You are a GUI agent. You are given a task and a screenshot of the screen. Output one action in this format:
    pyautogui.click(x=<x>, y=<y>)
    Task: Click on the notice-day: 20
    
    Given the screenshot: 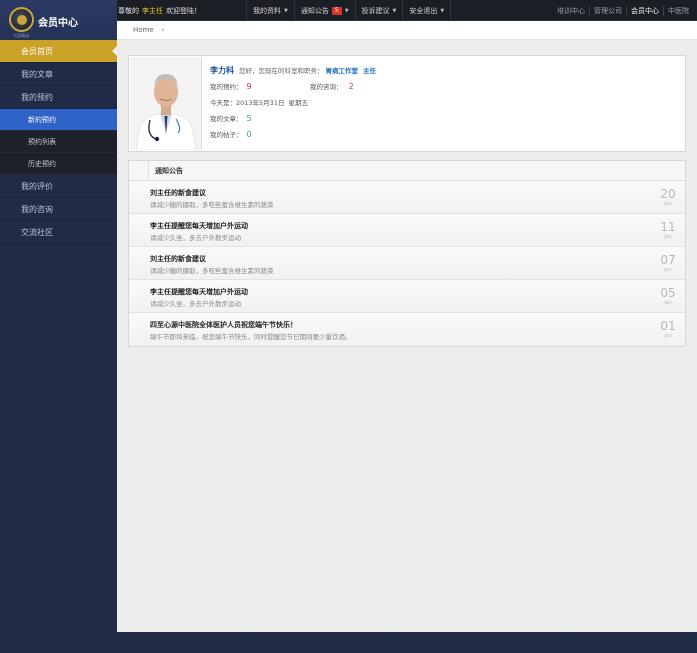 What is the action you would take?
    pyautogui.click(x=668, y=194)
    